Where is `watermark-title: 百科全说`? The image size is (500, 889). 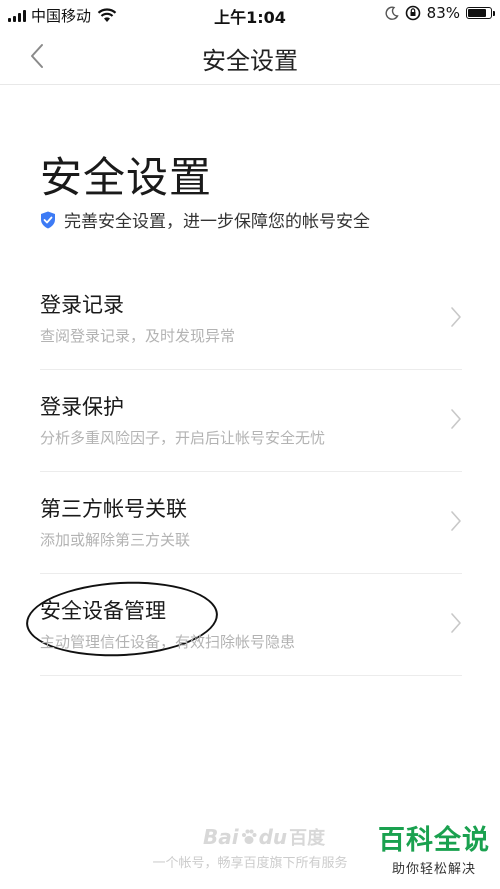
watermark-title: 百科全说 is located at coordinates (434, 840).